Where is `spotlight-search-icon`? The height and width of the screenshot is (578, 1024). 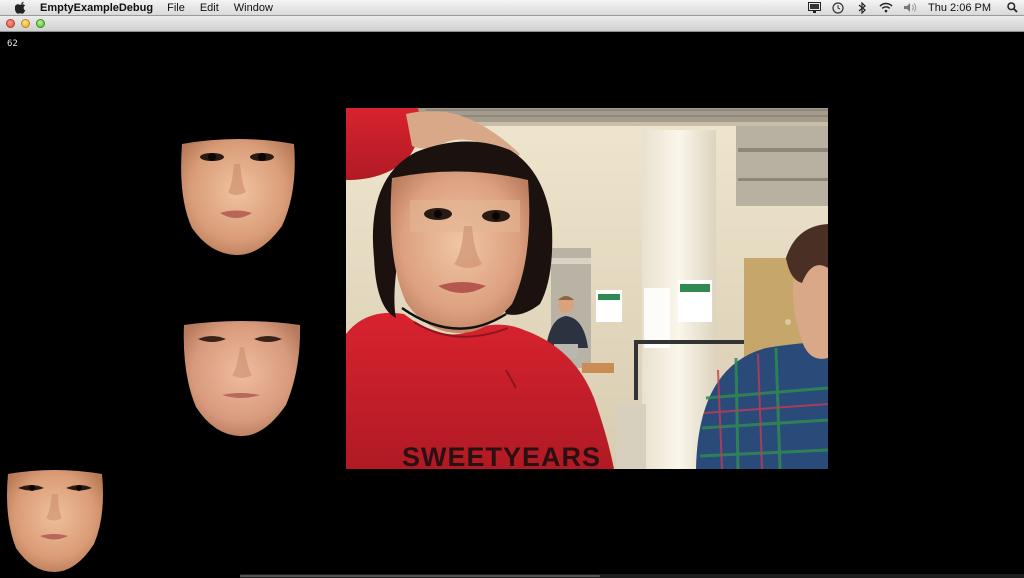 spotlight-search-icon is located at coordinates (1012, 8).